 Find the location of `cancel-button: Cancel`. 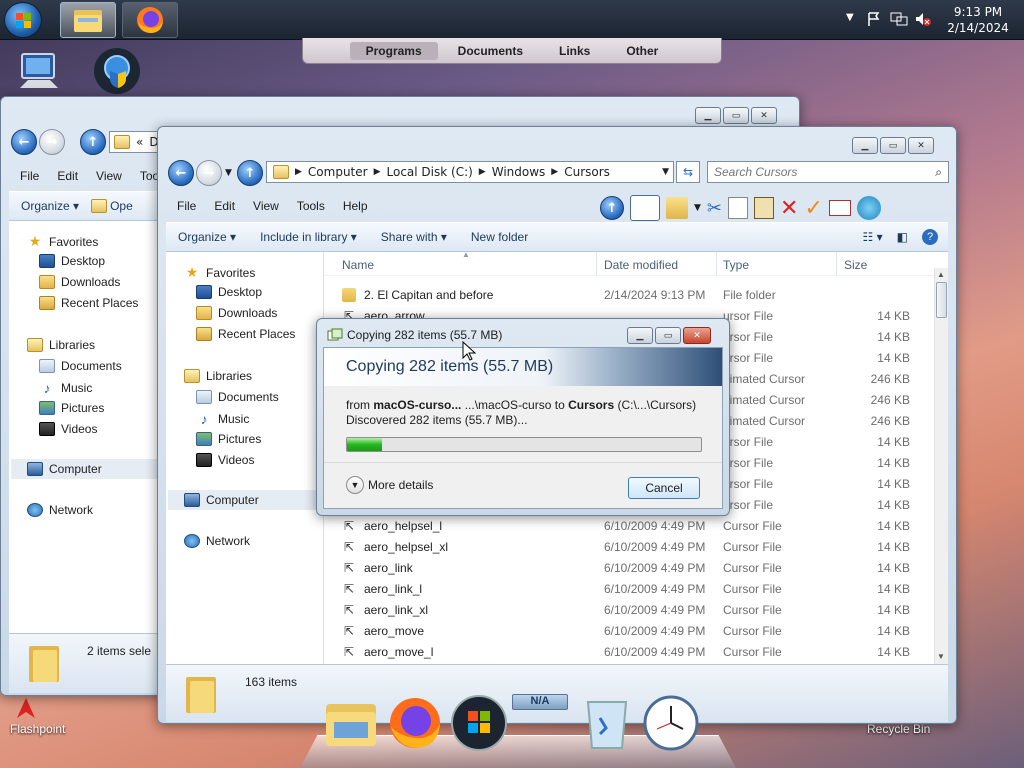

cancel-button: Cancel is located at coordinates (664, 488).